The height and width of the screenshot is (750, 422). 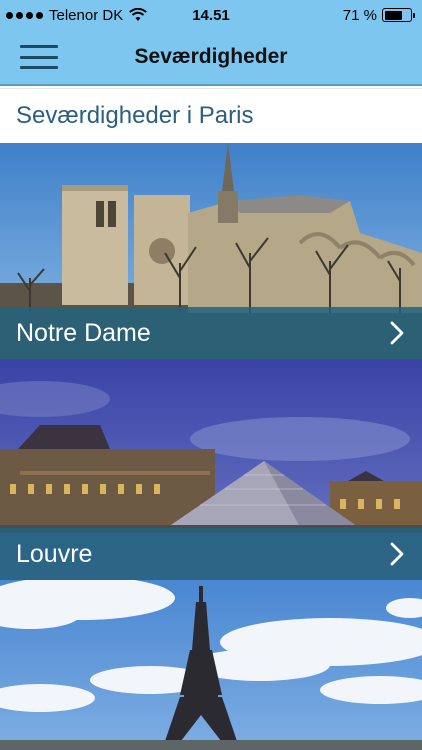 I want to click on carrier-label: Telenor DK, so click(x=86, y=15).